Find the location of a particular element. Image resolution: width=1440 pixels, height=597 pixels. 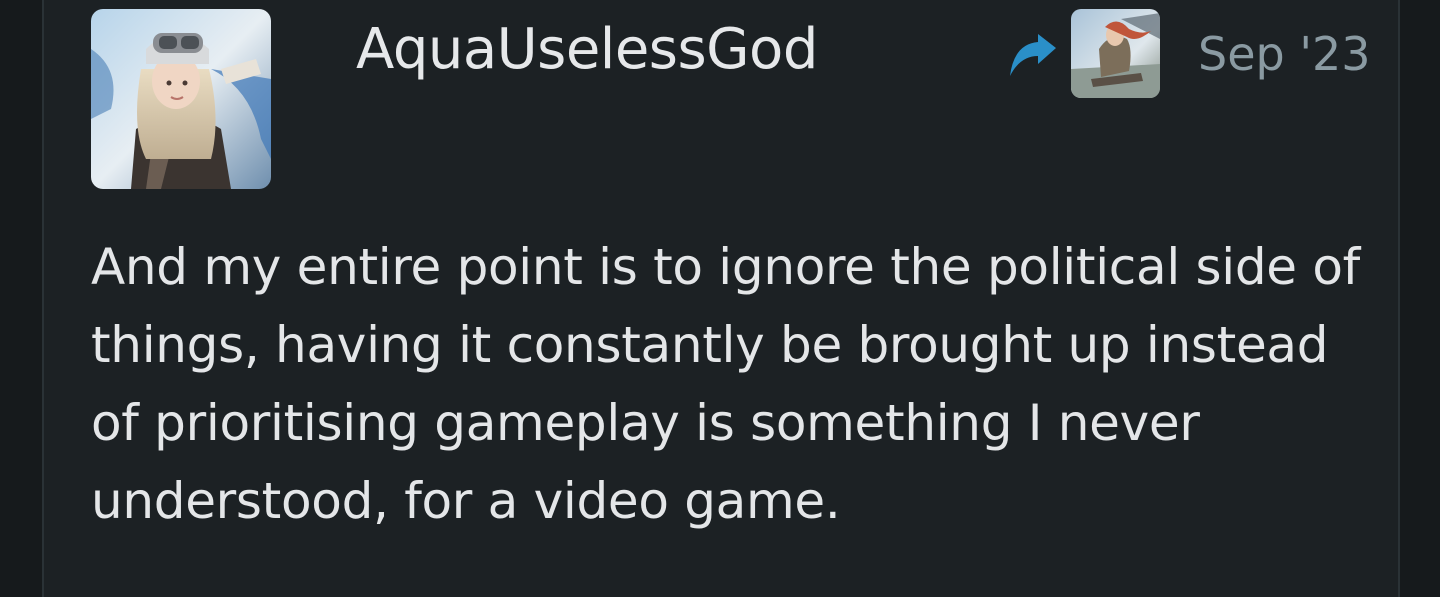

author-username: AquaUselessGod is located at coordinates (587, 50).